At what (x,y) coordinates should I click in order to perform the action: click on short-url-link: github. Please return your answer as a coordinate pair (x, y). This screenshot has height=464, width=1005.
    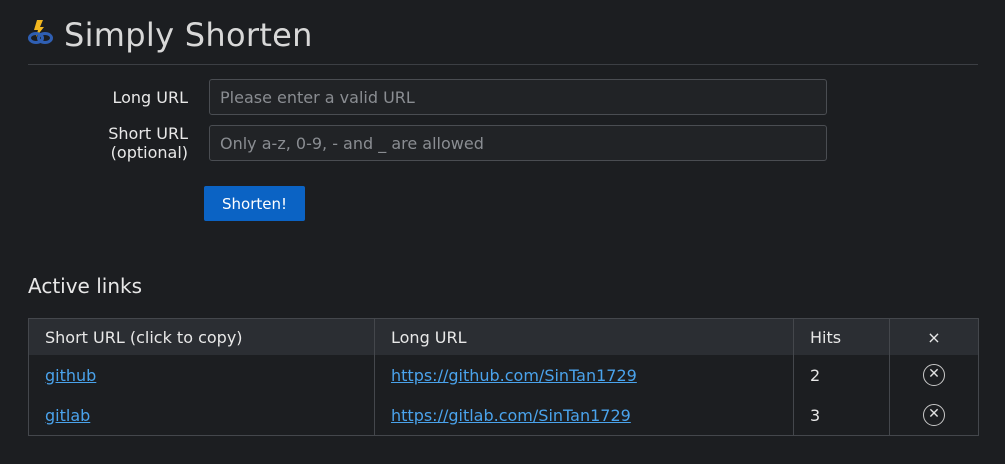
    Looking at the image, I should click on (70, 375).